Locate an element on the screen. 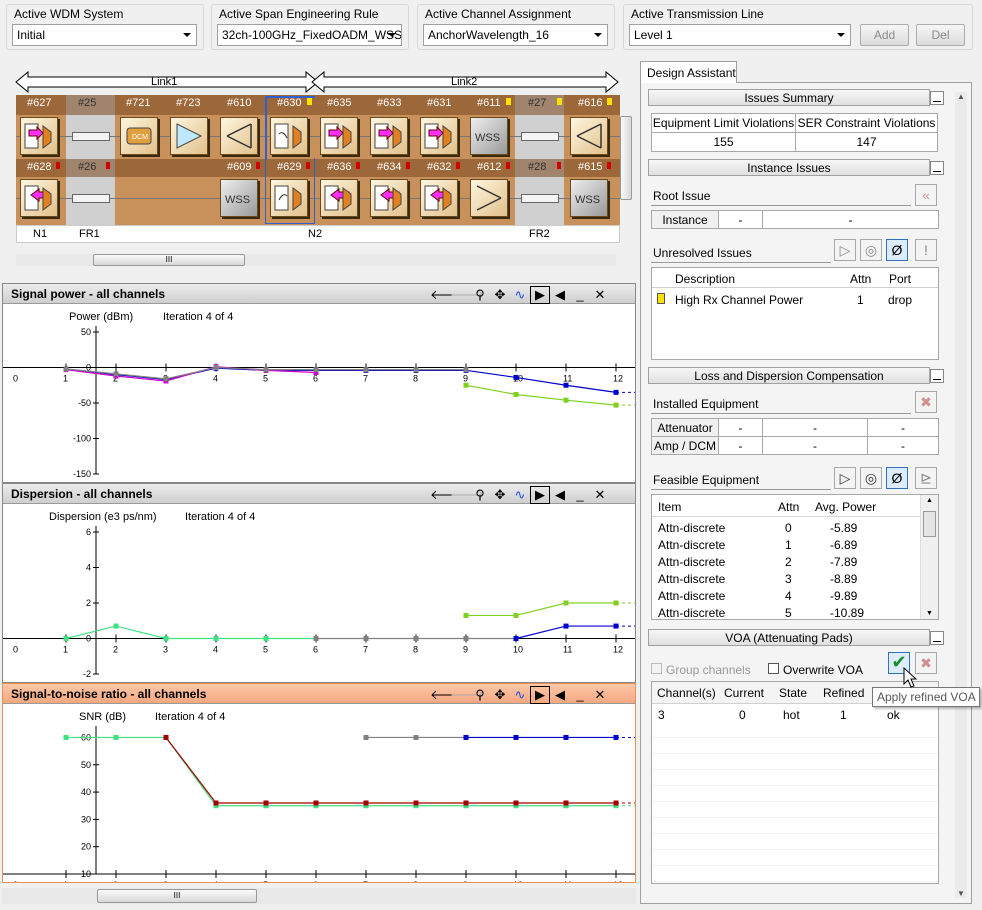  scroll-thumb is located at coordinates (929, 524).